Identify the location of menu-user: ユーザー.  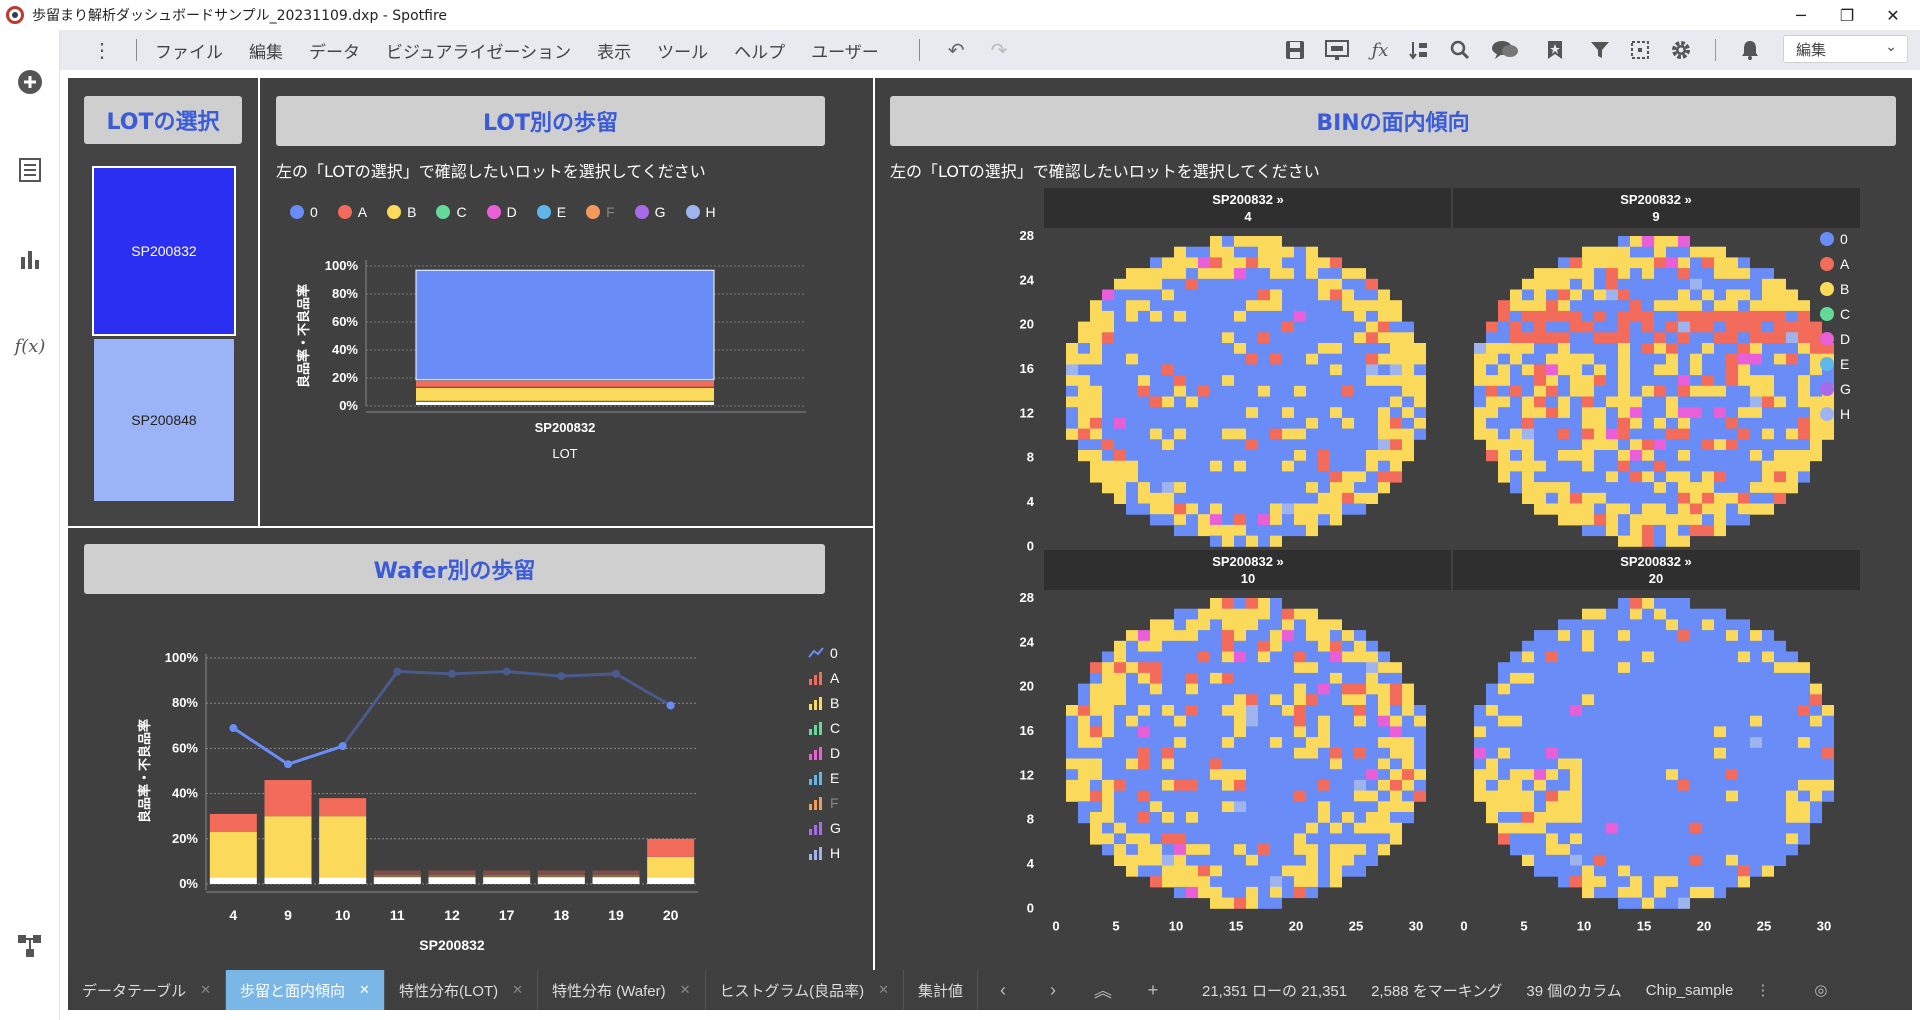
(845, 50).